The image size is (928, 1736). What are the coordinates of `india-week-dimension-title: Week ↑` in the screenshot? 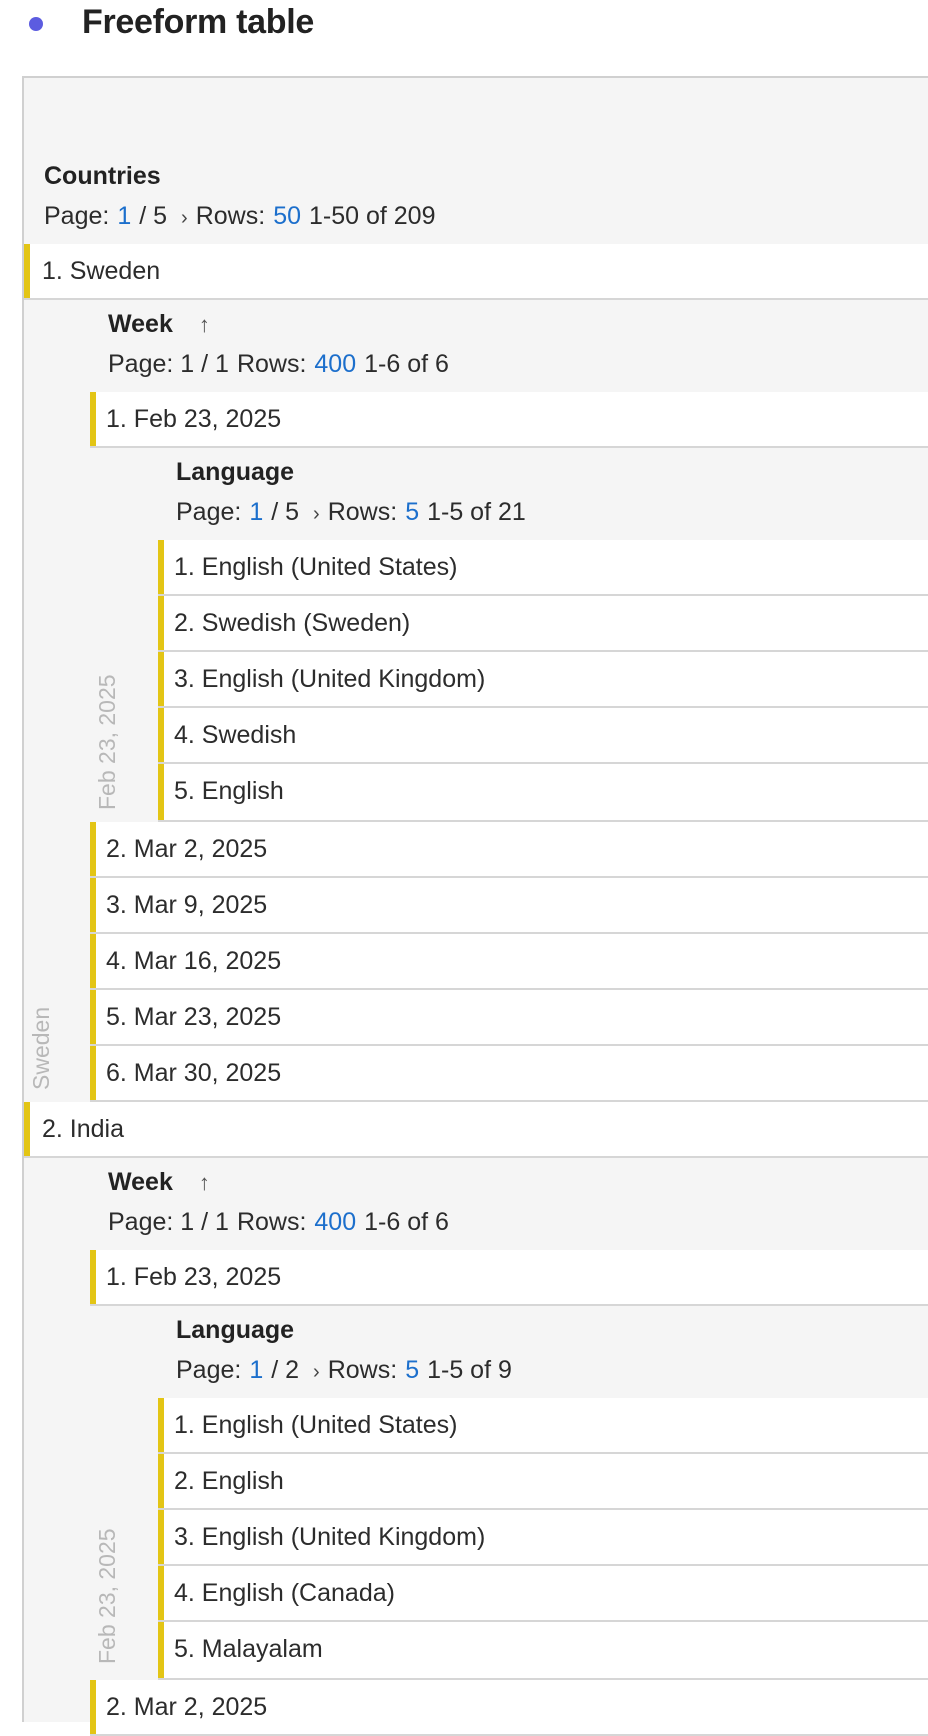 It's located at (159, 1182).